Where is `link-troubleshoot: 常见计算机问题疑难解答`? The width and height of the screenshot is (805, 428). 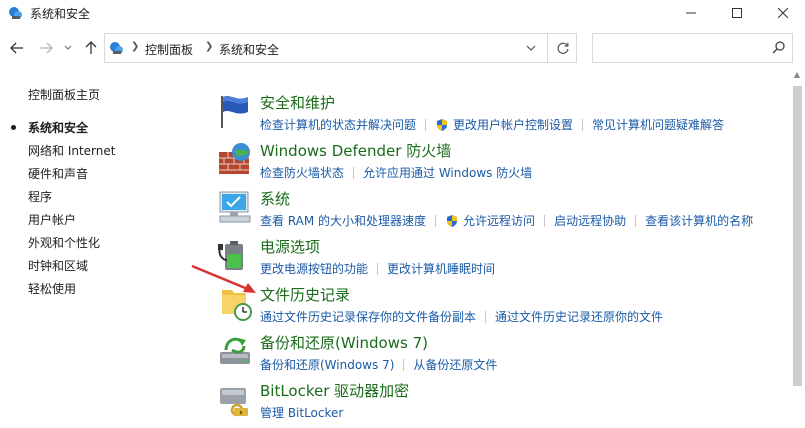 link-troubleshoot: 常见计算机问题疑难解答 is located at coordinates (658, 124).